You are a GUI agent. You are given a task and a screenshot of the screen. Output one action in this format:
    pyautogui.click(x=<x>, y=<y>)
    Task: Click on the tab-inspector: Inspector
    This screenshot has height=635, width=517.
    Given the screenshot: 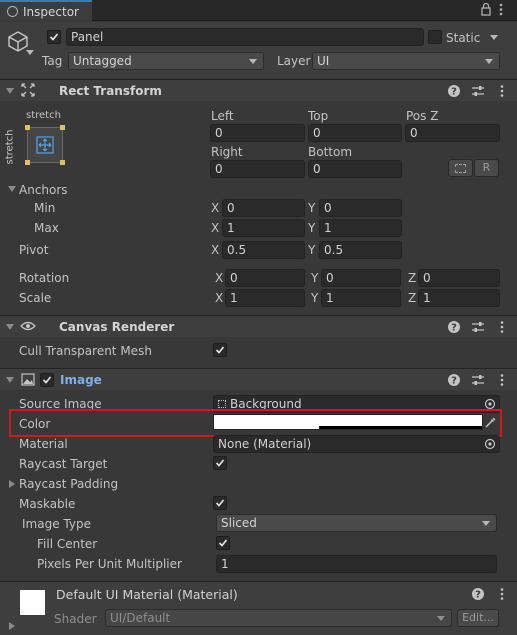 What is the action you would take?
    pyautogui.click(x=46, y=10)
    